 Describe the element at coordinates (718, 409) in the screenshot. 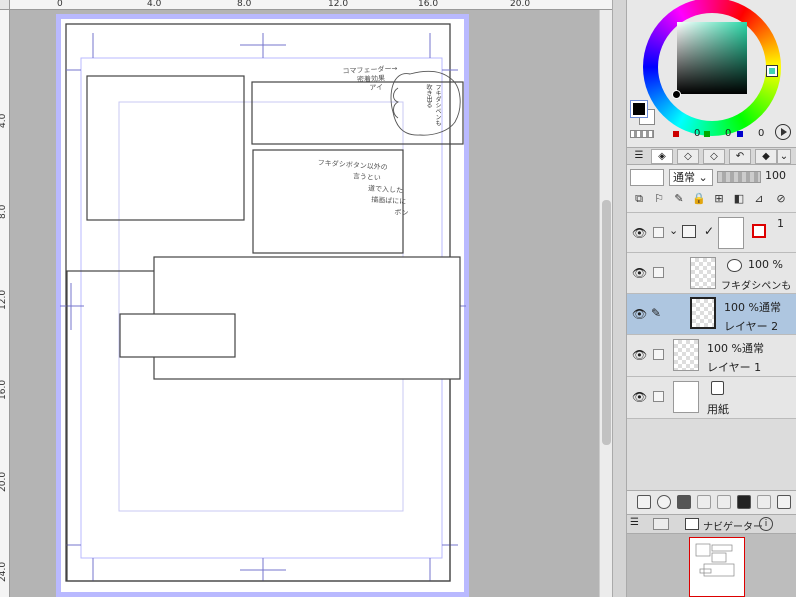

I see `layer-name: 用紙` at that location.